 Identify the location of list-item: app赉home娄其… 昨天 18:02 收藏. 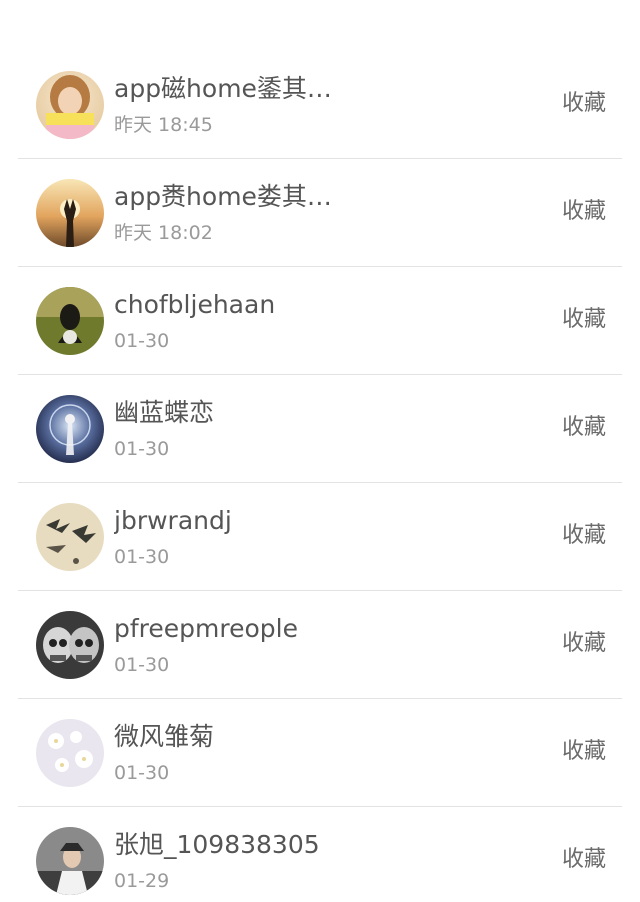
(320, 213).